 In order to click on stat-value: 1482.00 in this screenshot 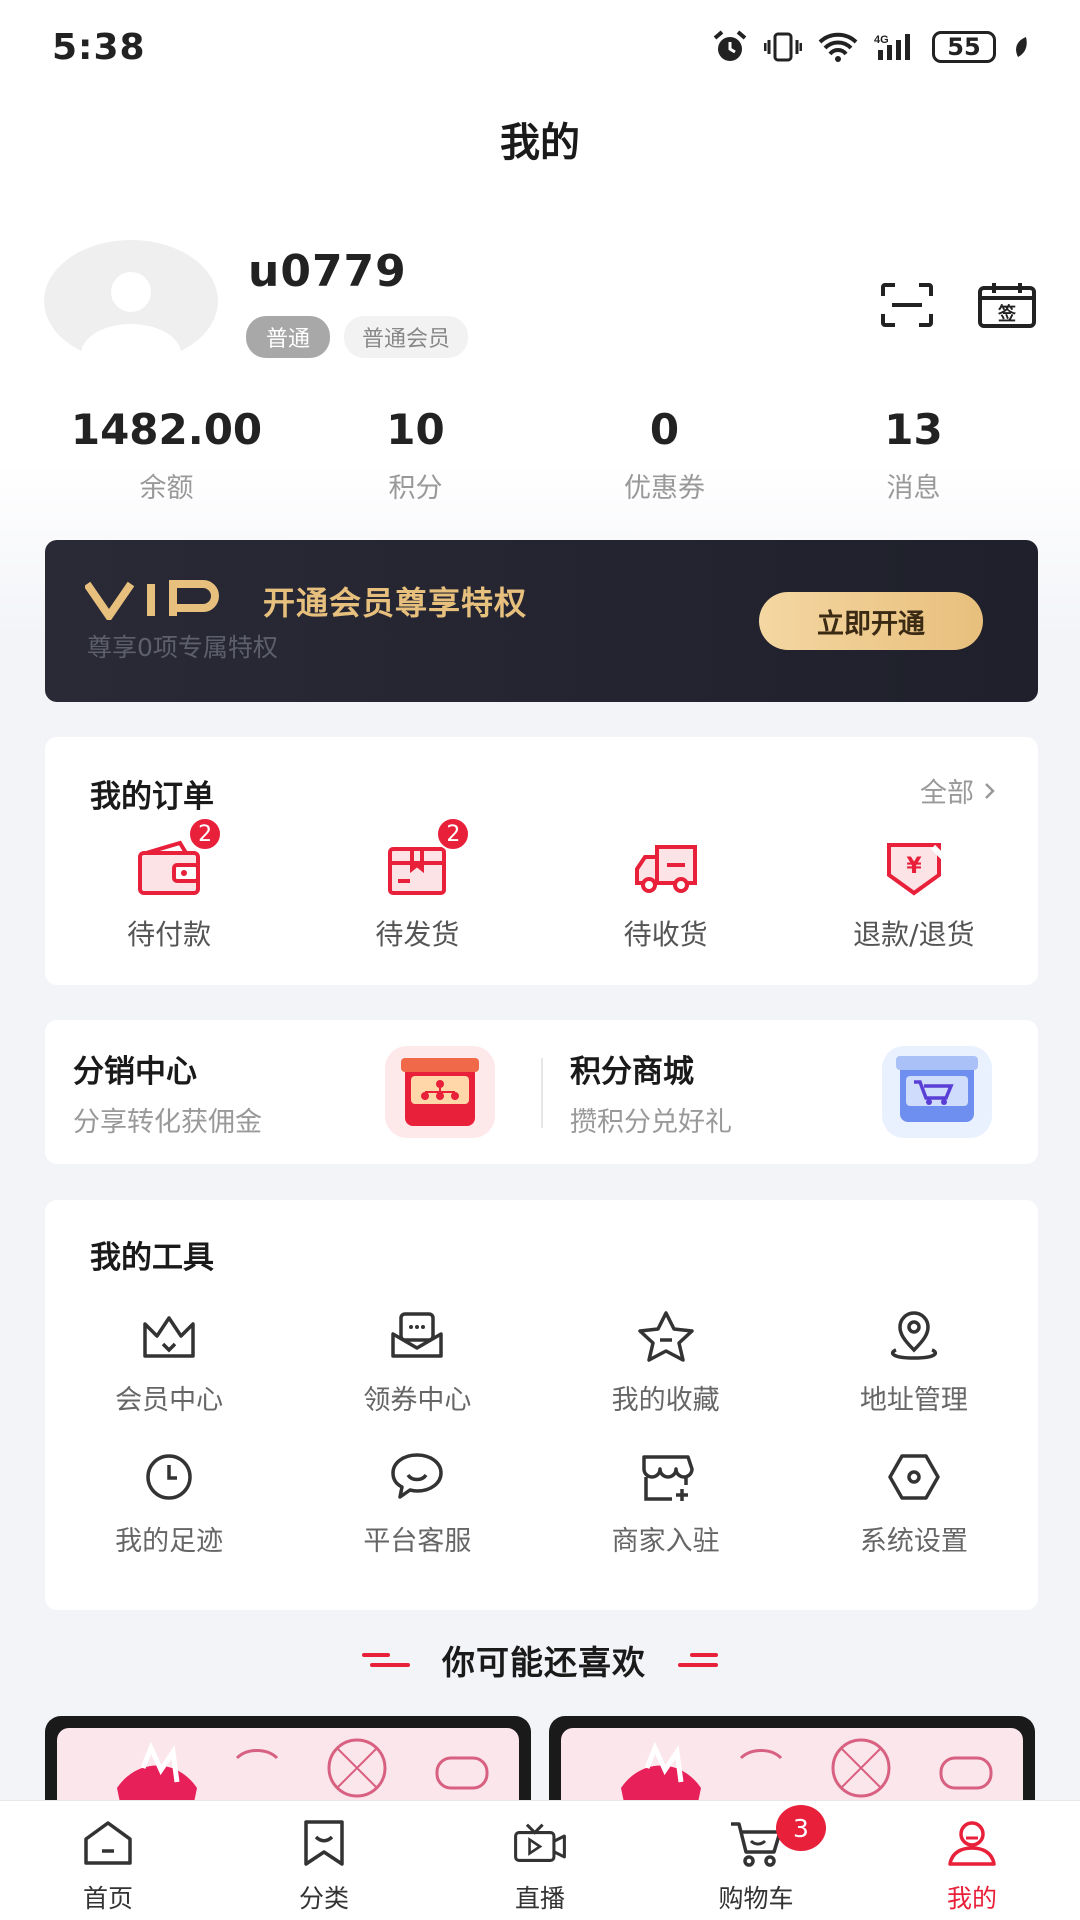, I will do `click(166, 429)`.